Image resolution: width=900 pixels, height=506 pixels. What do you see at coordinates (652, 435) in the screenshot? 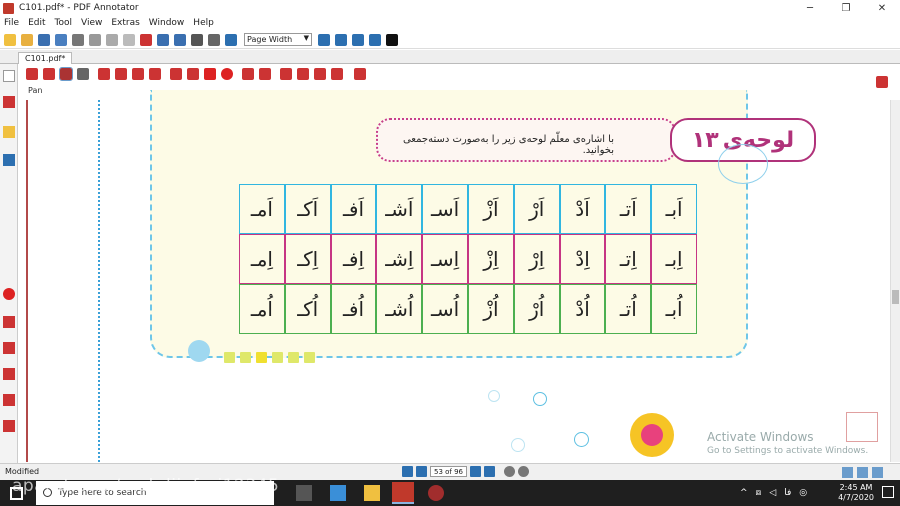
I see `flower-decoration` at bounding box center [652, 435].